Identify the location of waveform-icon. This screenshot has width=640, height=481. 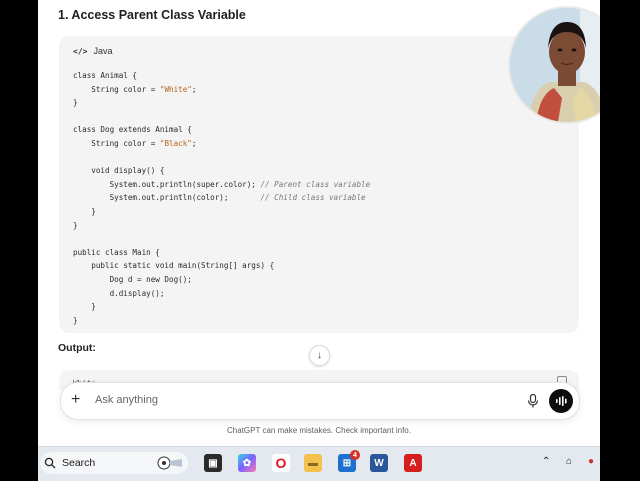
(561, 401).